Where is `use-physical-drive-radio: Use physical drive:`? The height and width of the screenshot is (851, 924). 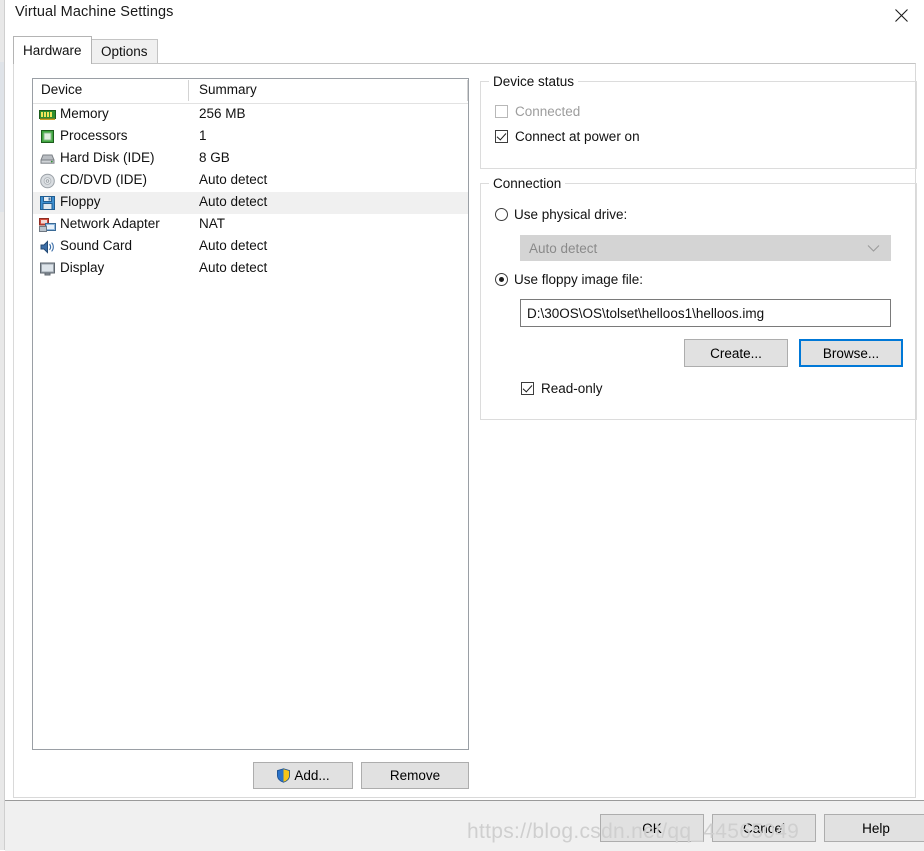
use-physical-drive-radio: Use physical drive: is located at coordinates (561, 214).